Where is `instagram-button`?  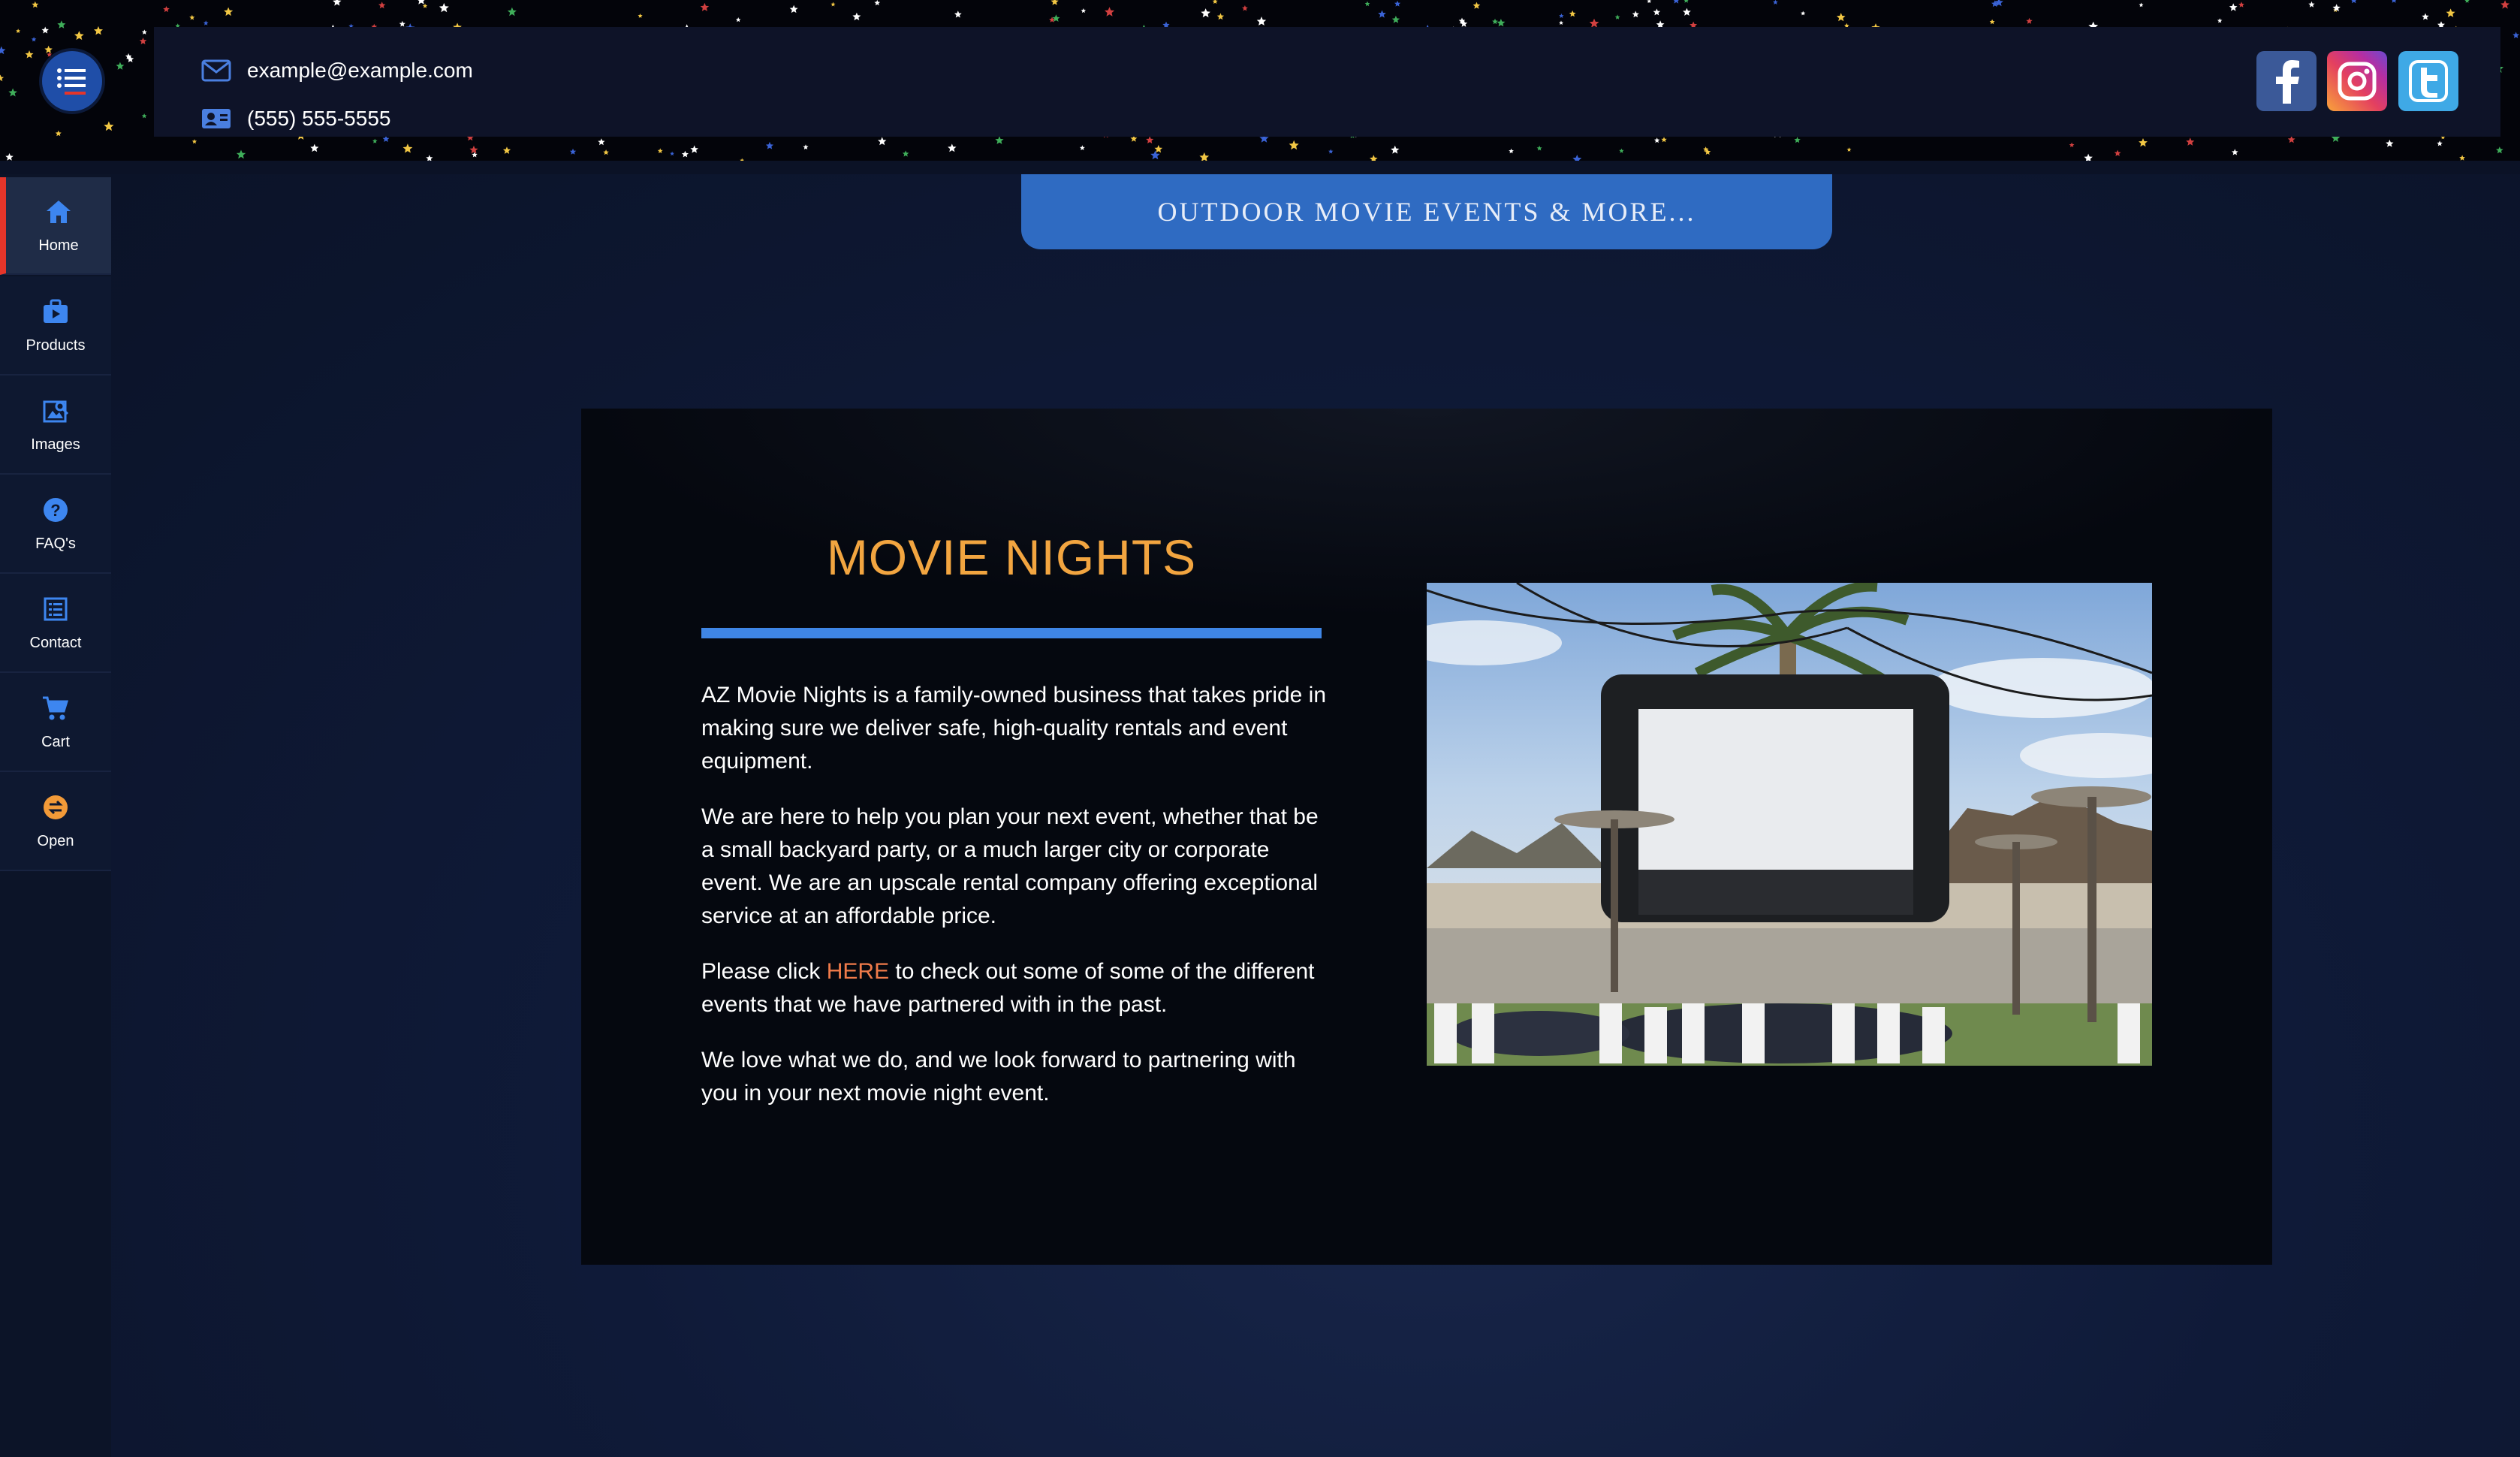 instagram-button is located at coordinates (2357, 81).